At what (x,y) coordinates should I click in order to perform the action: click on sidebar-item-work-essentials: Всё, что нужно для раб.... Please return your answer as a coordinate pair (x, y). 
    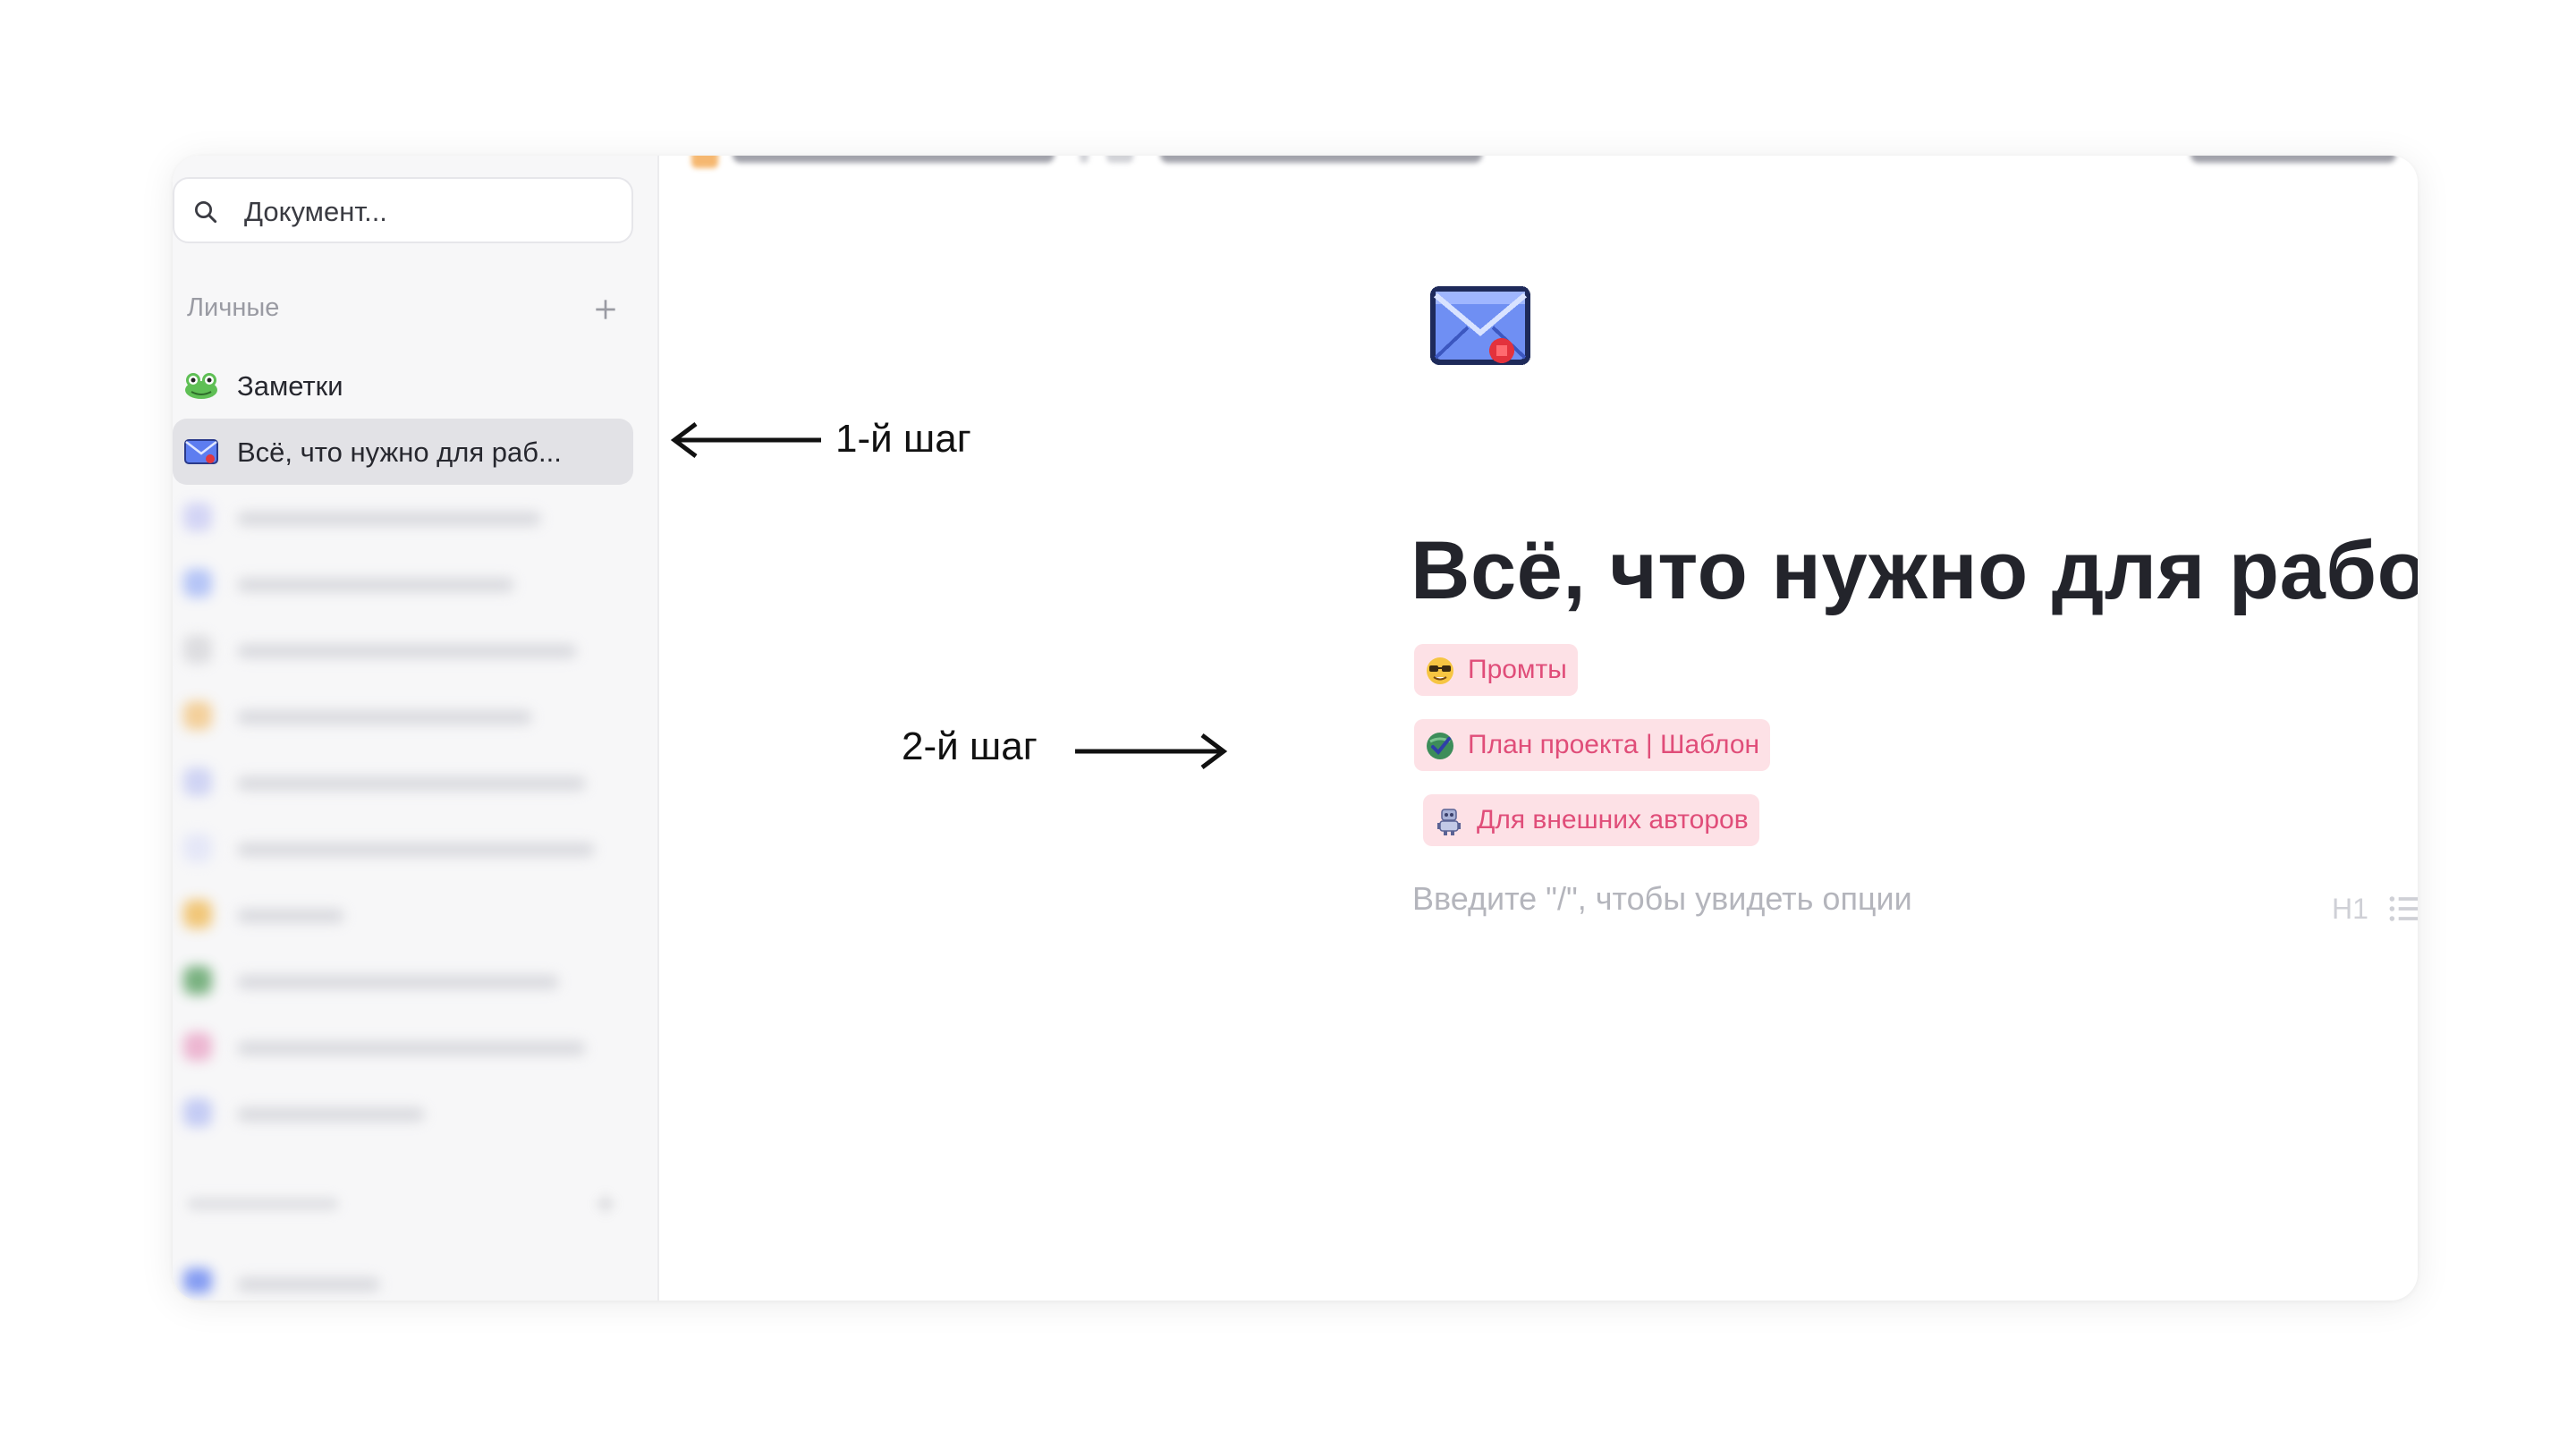
    Looking at the image, I should click on (403, 452).